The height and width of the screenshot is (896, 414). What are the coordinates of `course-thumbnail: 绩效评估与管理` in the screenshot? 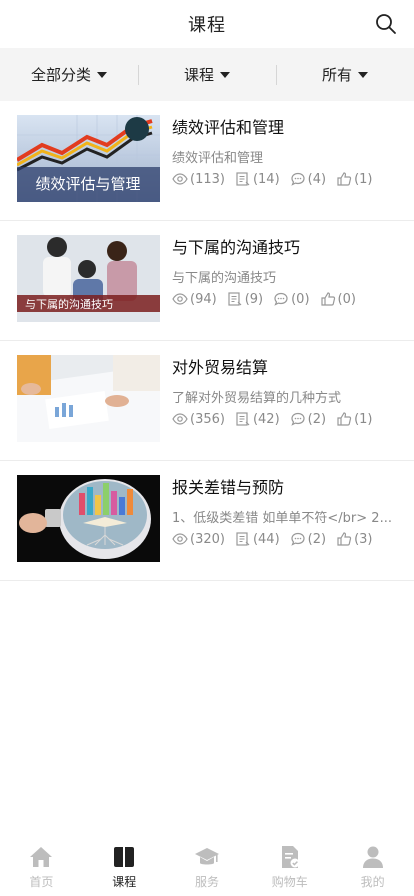 It's located at (88, 158).